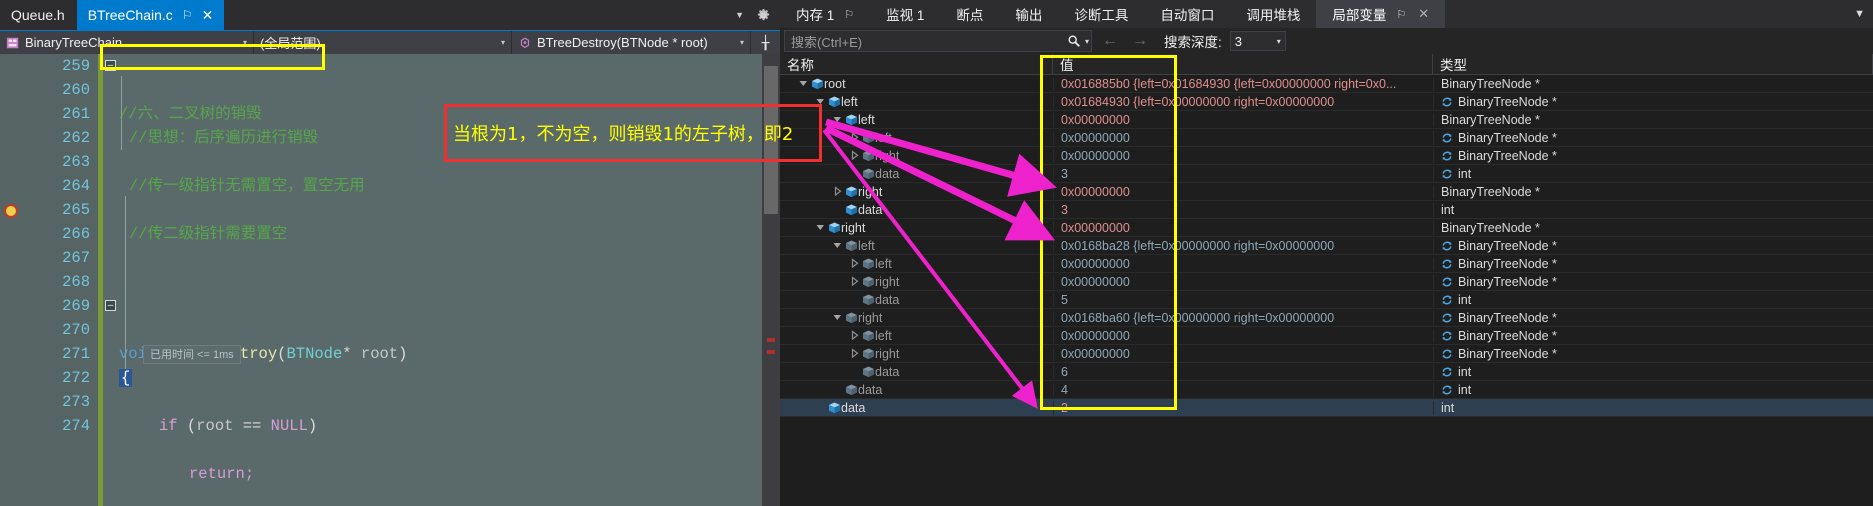  What do you see at coordinates (765, 42) in the screenshot?
I see `split-editor-button: ╁` at bounding box center [765, 42].